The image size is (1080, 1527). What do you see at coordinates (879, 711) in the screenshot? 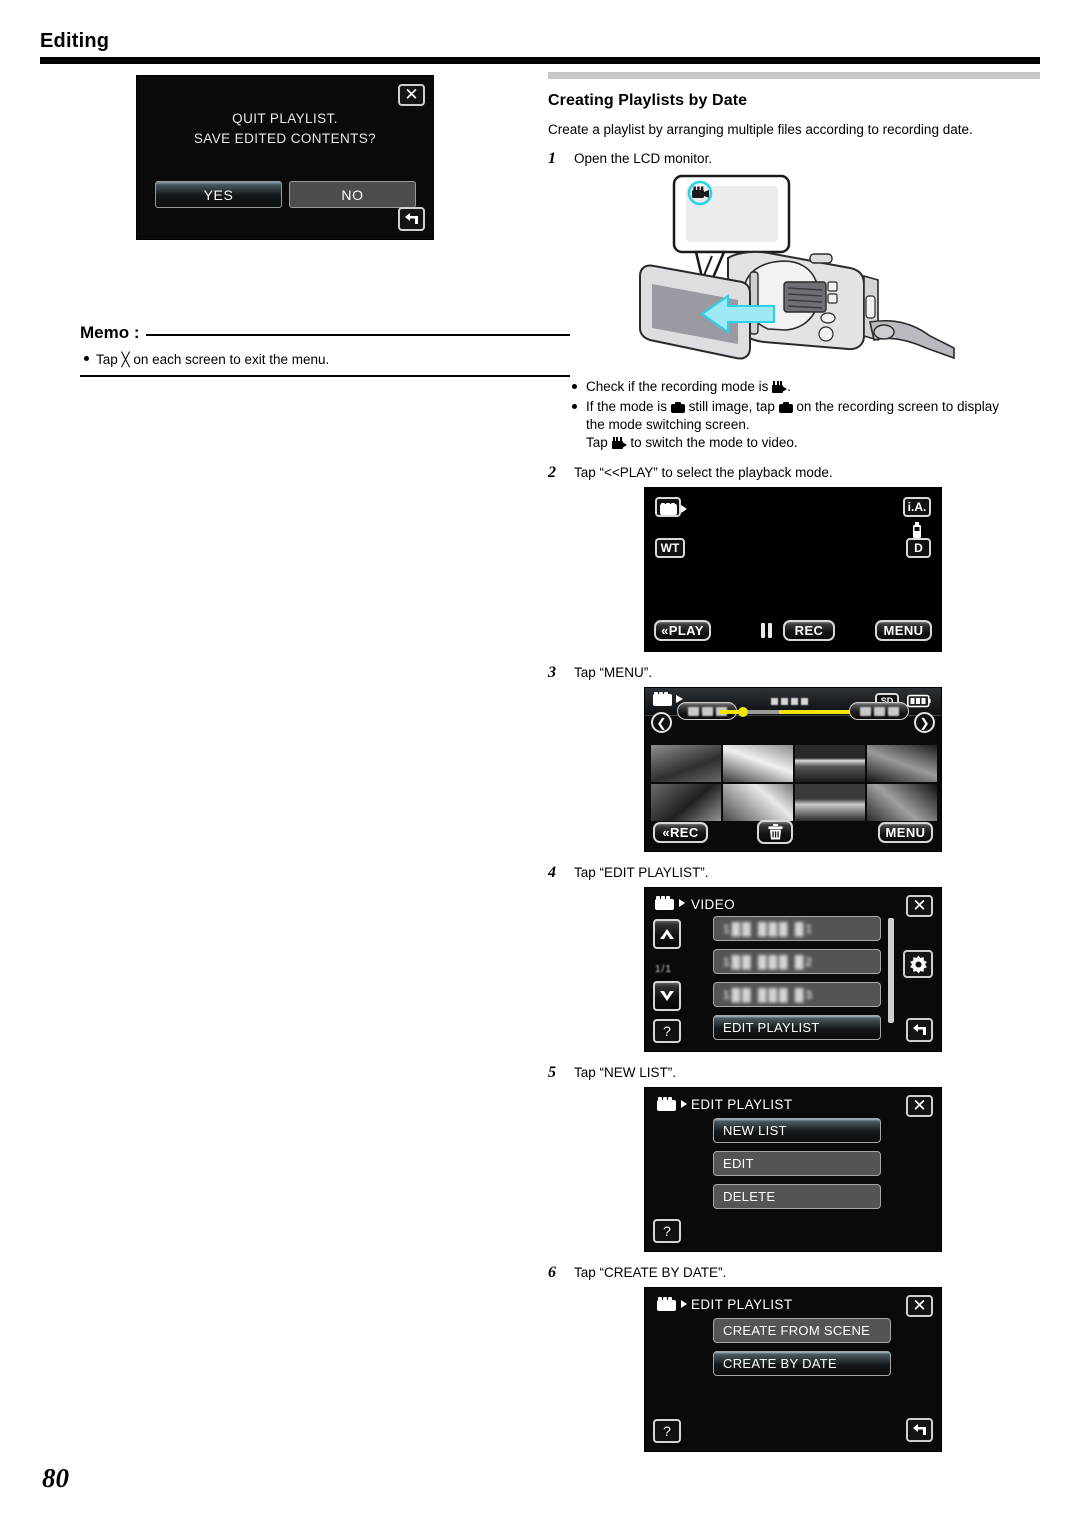
I see `date-pill-right` at bounding box center [879, 711].